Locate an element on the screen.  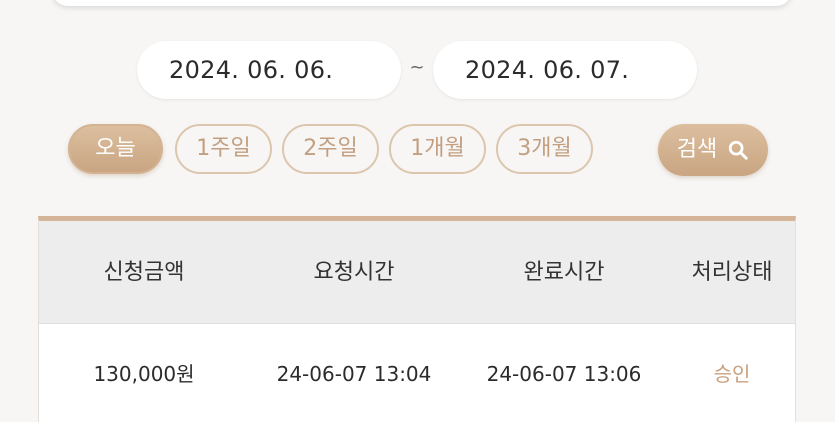
header-requested-time: 요청시간 is located at coordinates (354, 272).